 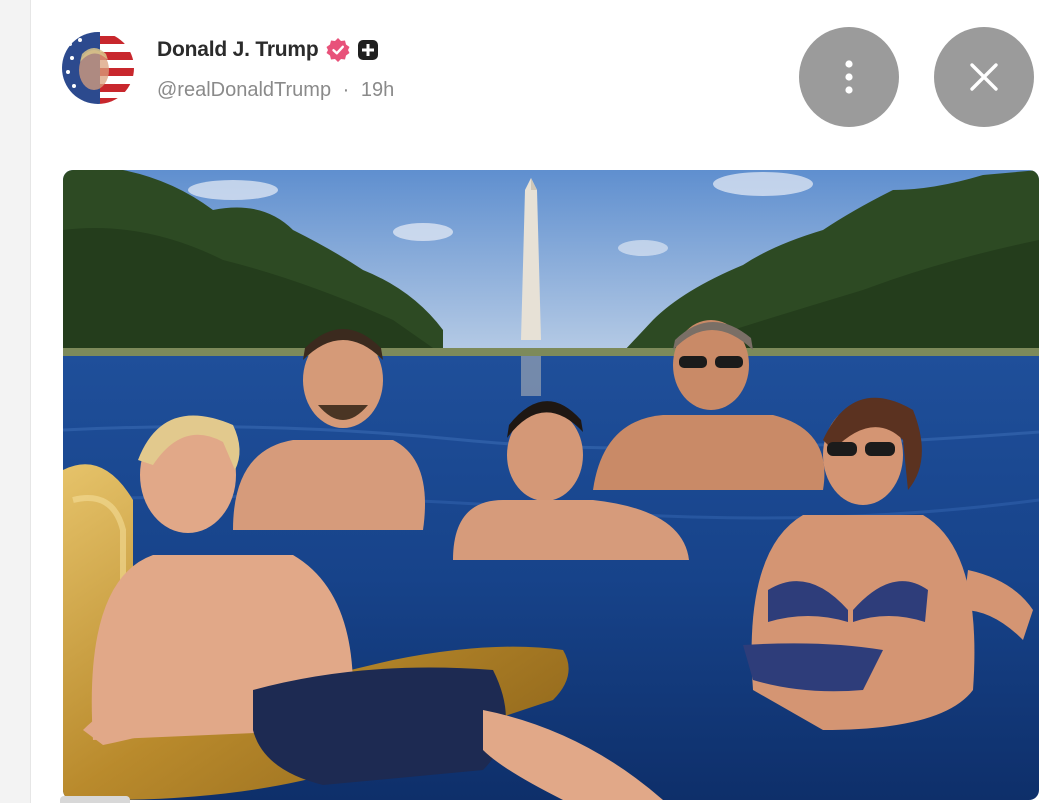 I want to click on close-button, so click(x=984, y=77).